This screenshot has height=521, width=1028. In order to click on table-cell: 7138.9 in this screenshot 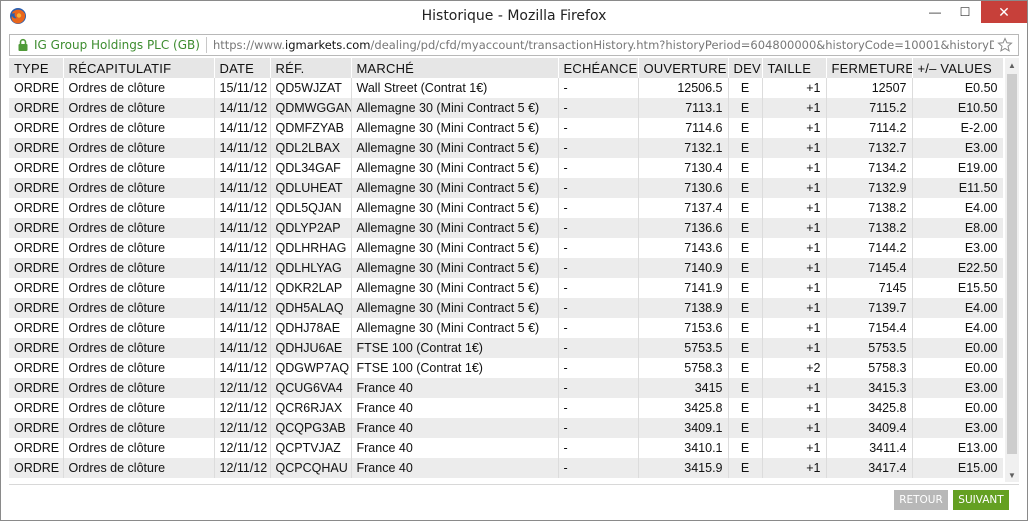, I will do `click(683, 308)`.